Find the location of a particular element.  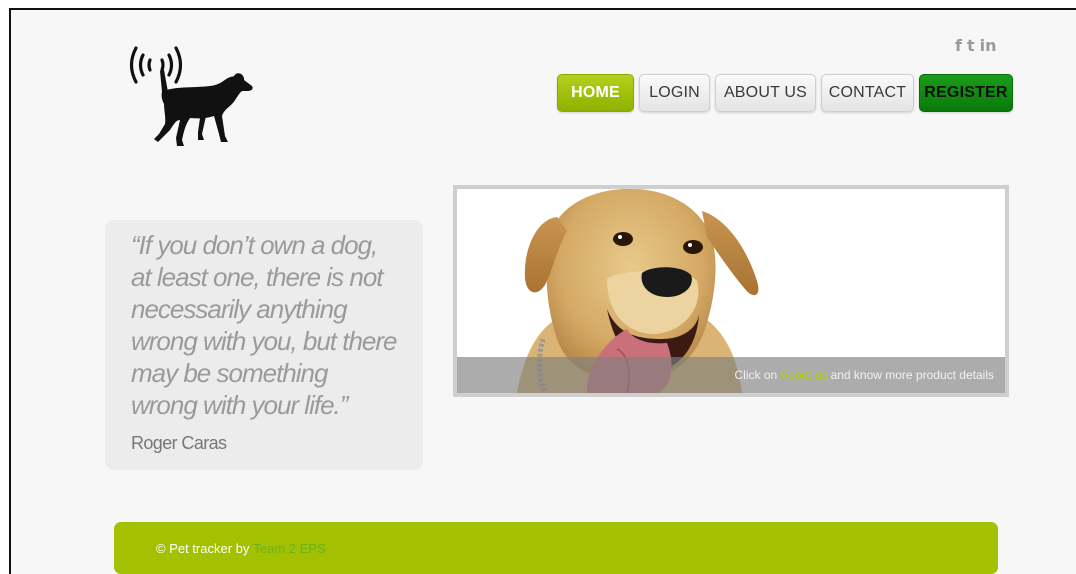

footer-bar: © Pet tracker by Team 2 EPS is located at coordinates (556, 548).